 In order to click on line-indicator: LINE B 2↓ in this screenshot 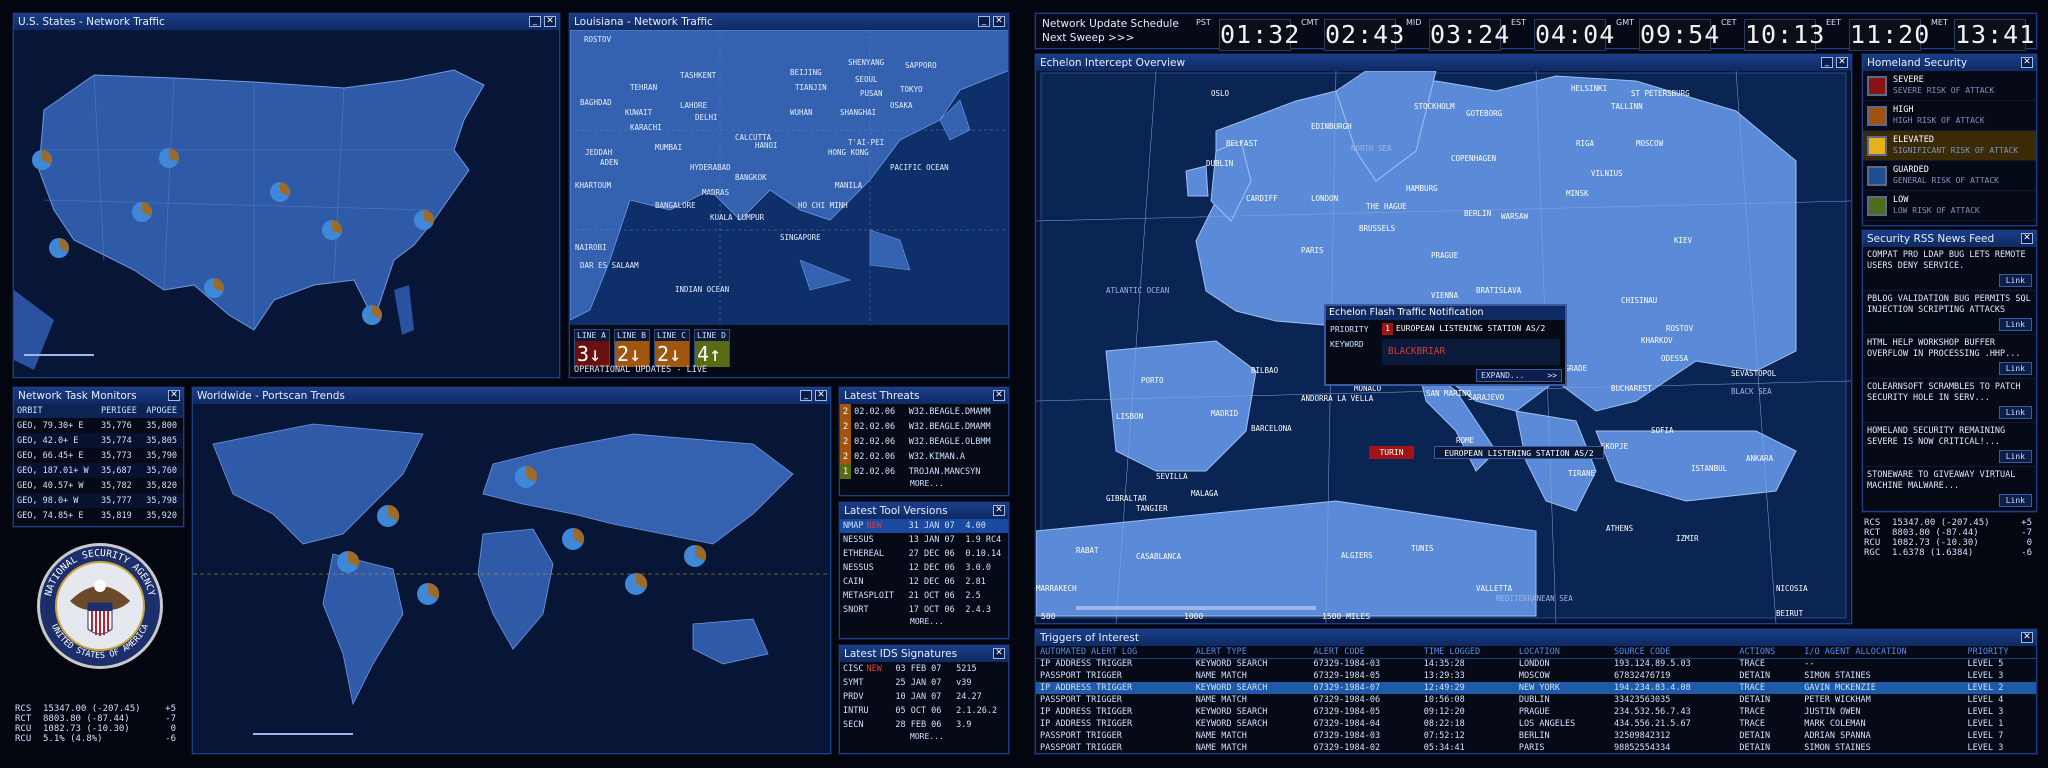, I will do `click(632, 348)`.